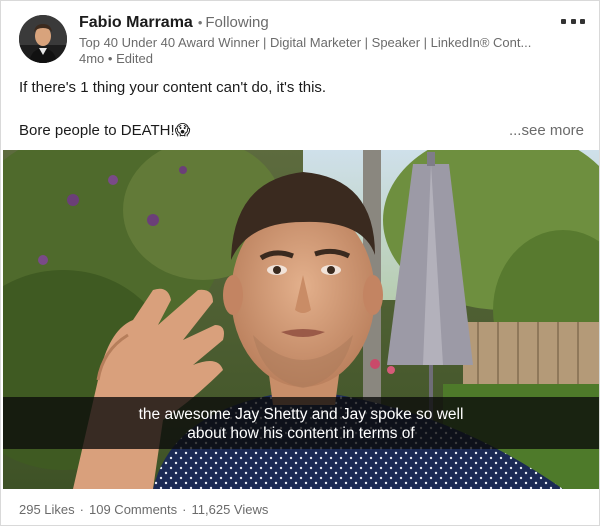  What do you see at coordinates (133, 509) in the screenshot?
I see `comments-count: 109 Comments` at bounding box center [133, 509].